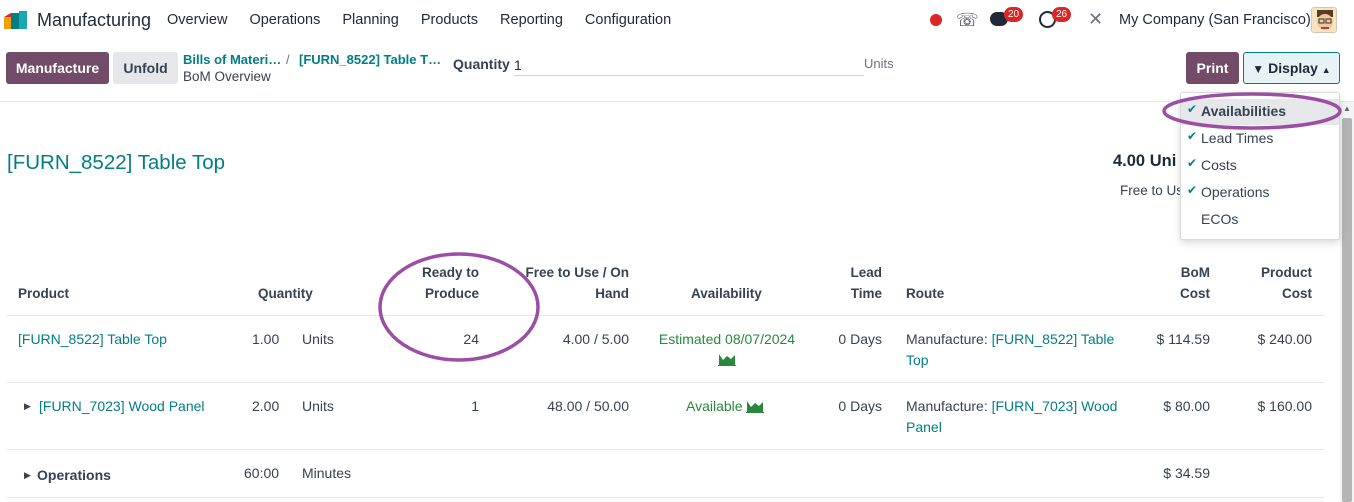 The image size is (1354, 502). I want to click on user-avatar, so click(1324, 20).